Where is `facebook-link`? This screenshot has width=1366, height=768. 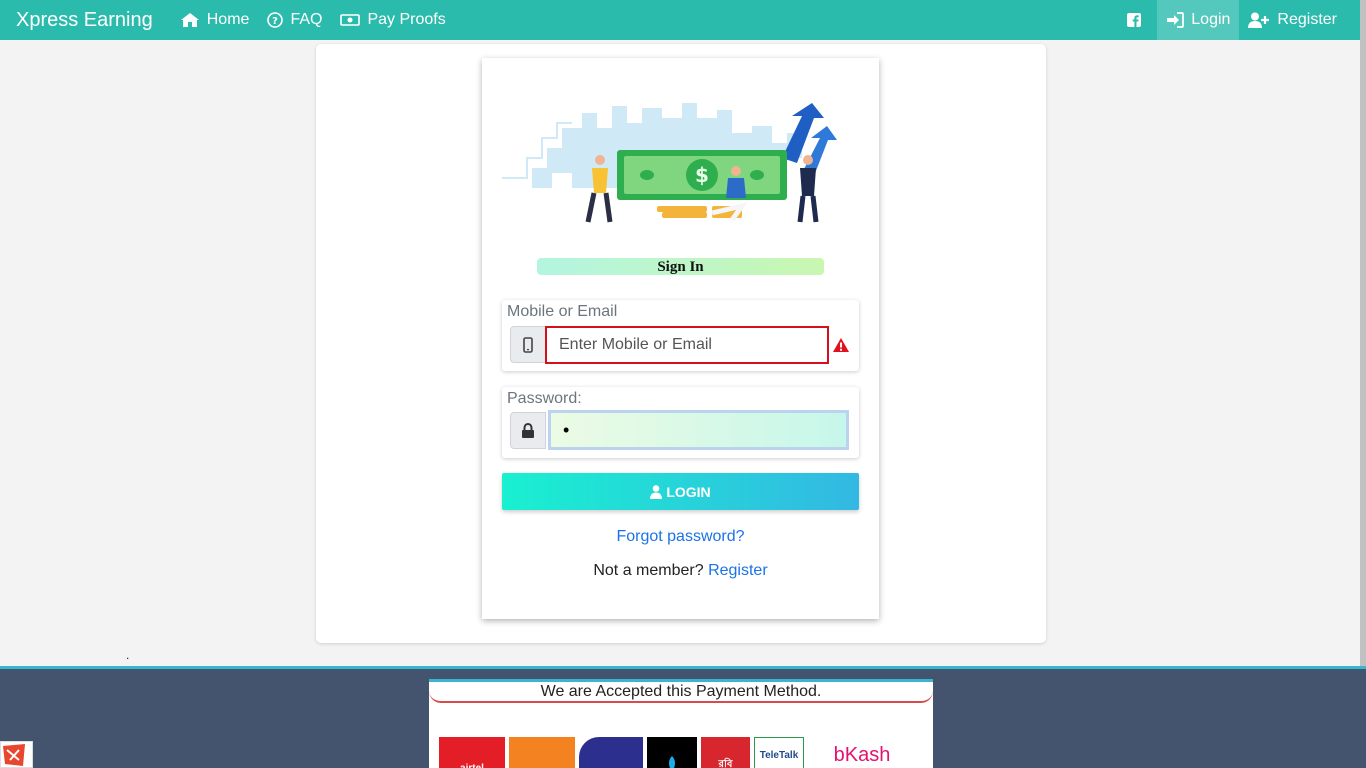 facebook-link is located at coordinates (1137, 20).